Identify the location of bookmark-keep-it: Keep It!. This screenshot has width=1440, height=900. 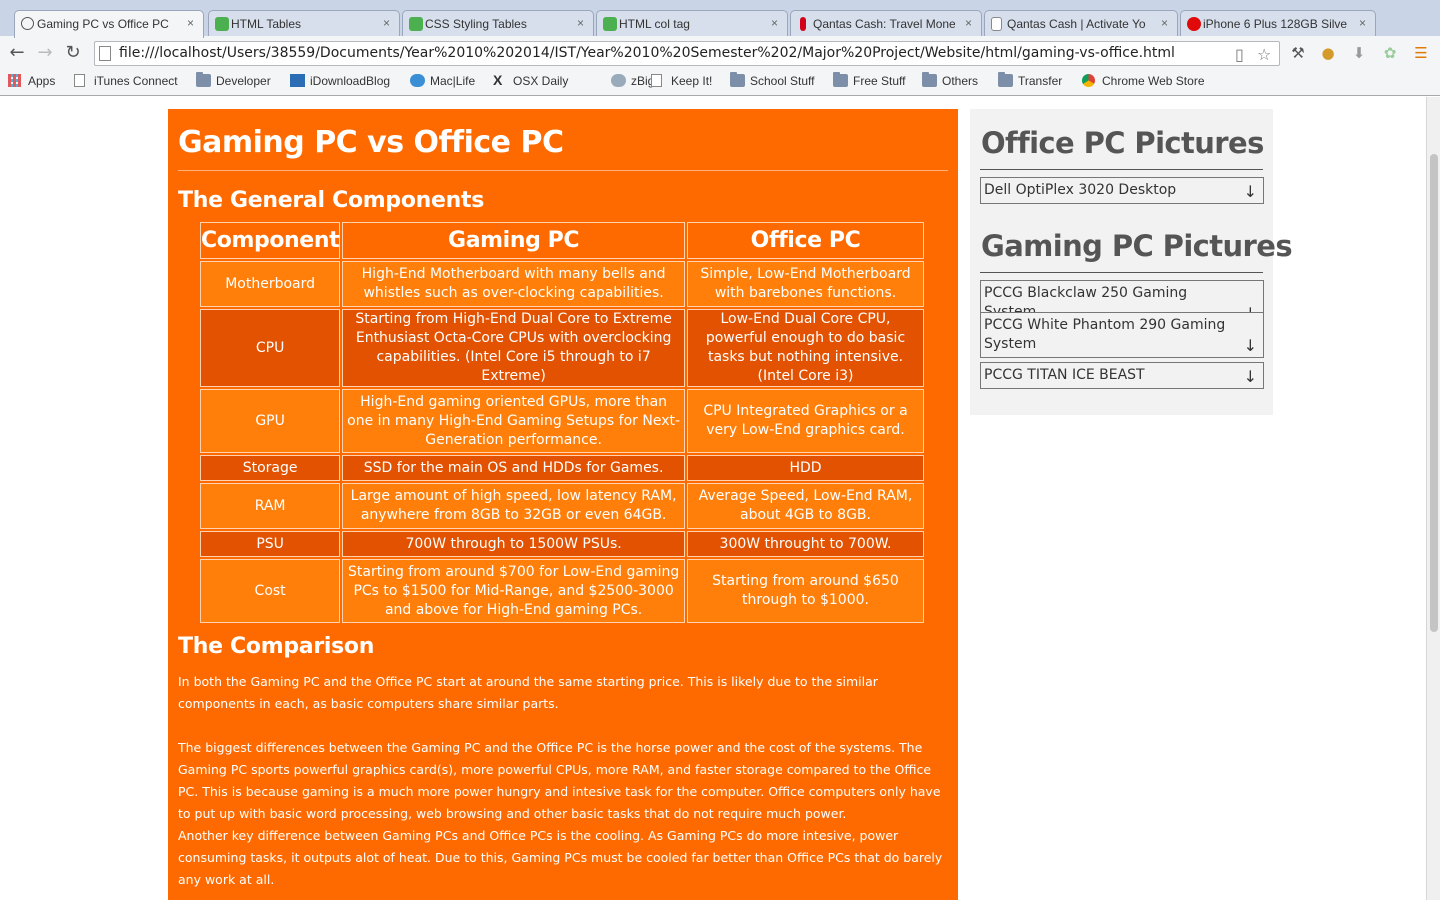
(681, 81).